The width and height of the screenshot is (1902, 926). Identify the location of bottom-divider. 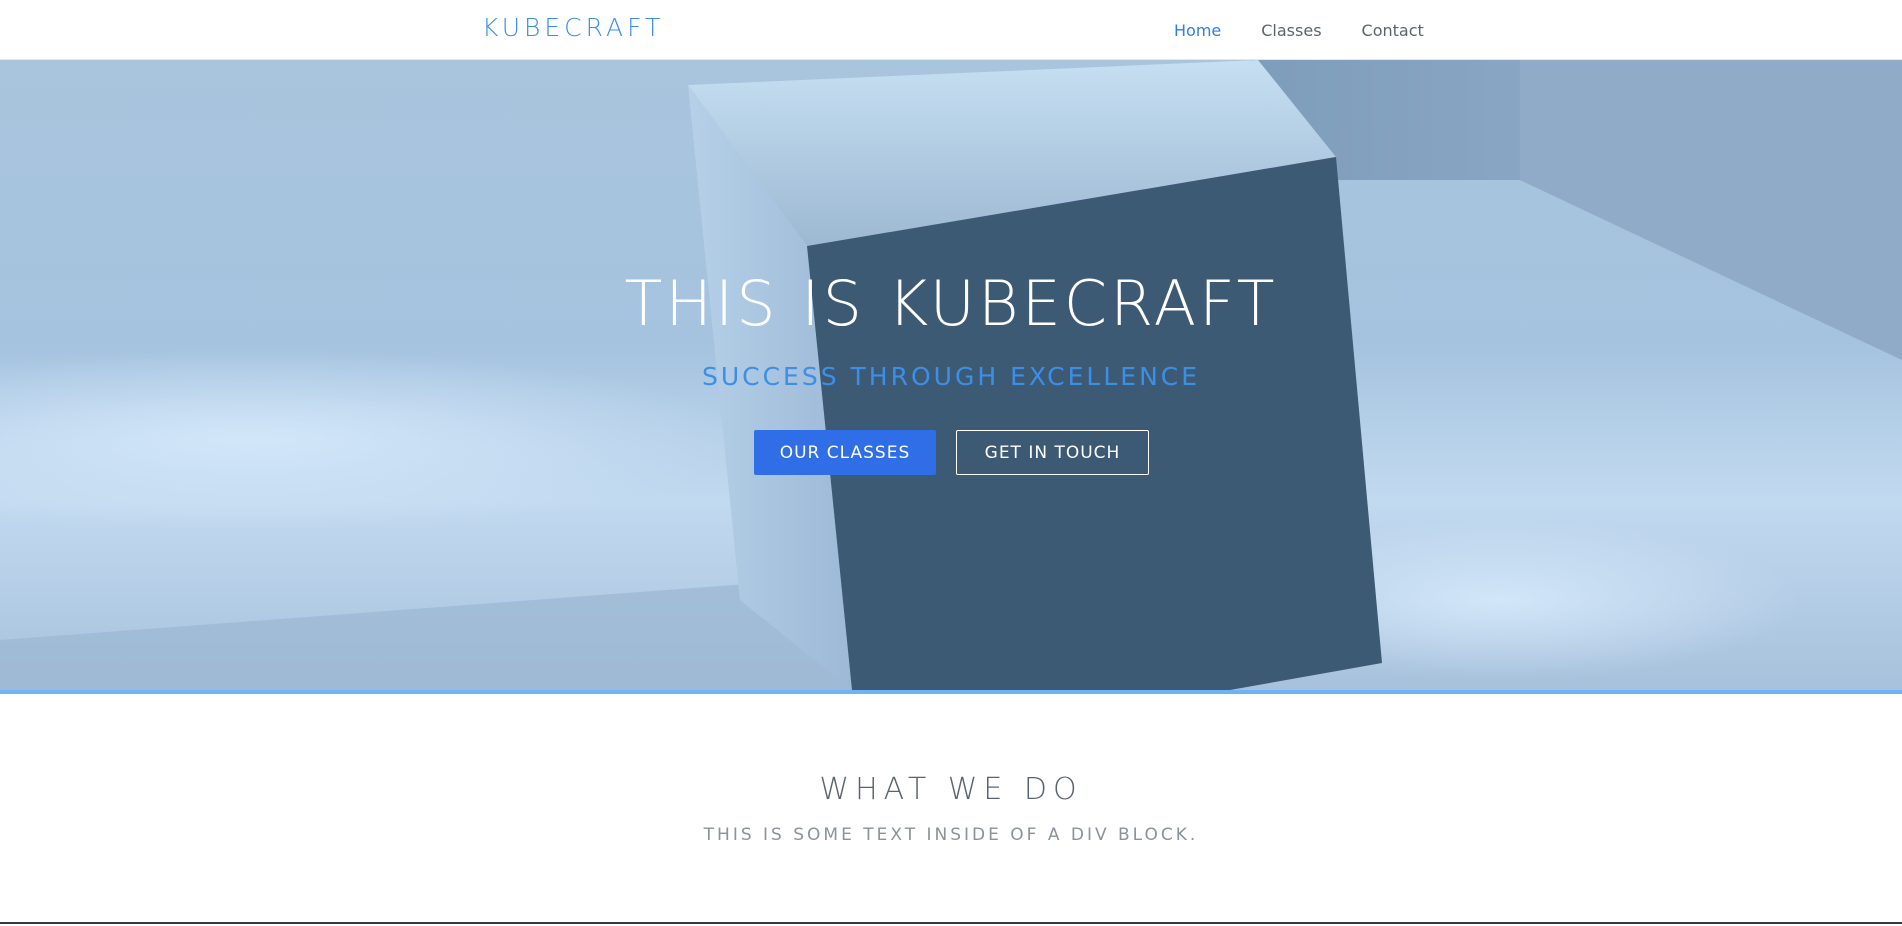
(951, 923).